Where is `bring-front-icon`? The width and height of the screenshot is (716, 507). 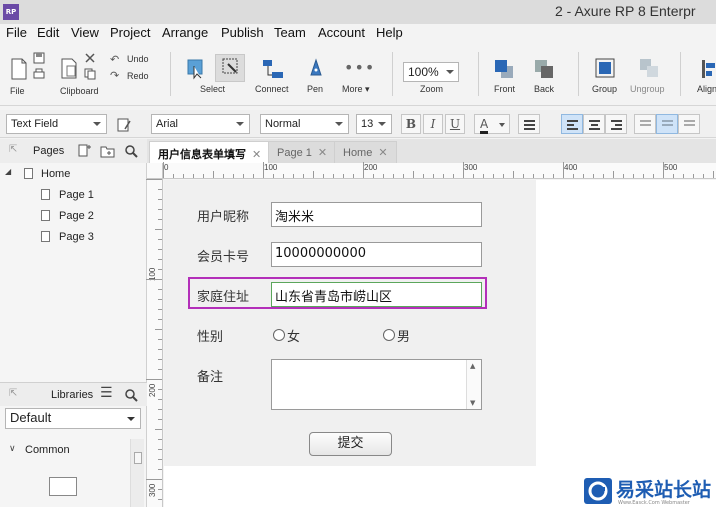 bring-front-icon is located at coordinates (504, 69).